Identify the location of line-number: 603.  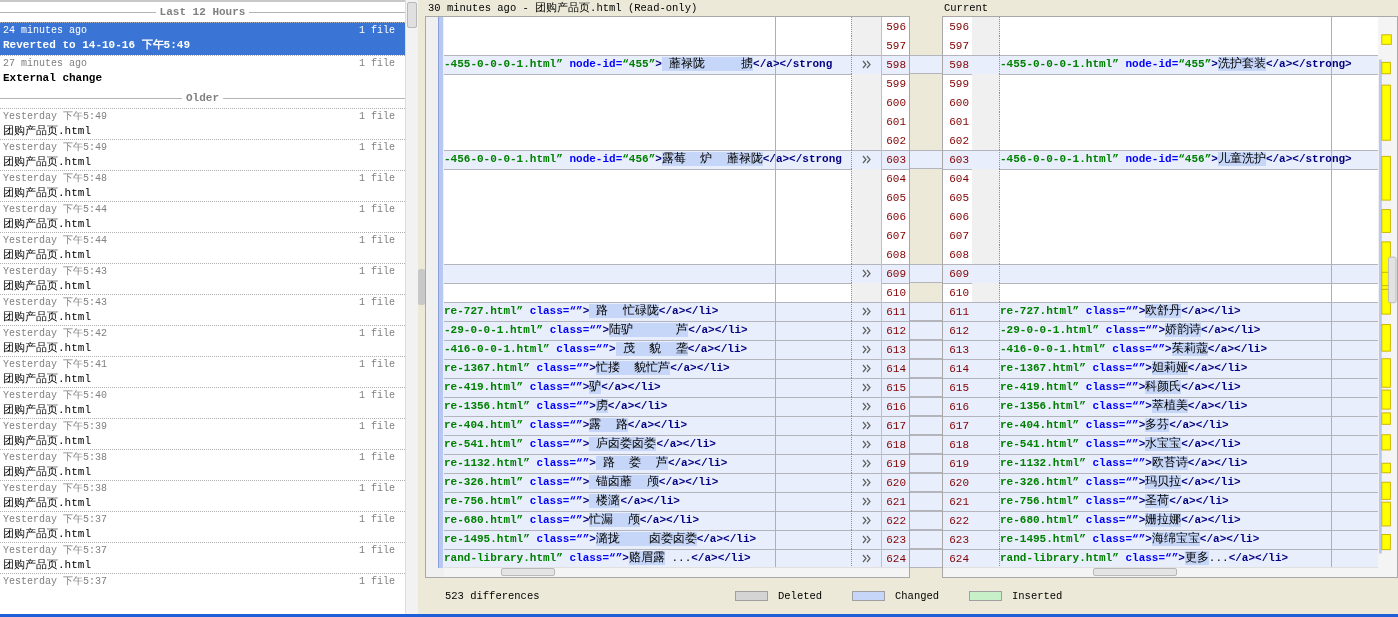
(959, 160).